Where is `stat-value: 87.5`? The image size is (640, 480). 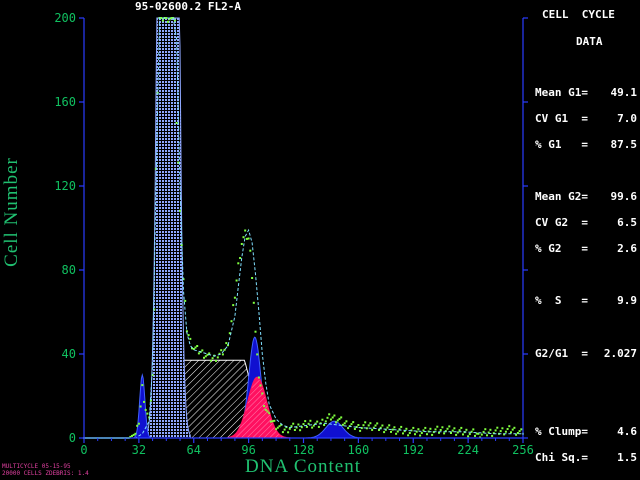
stat-value: 87.5 is located at coordinates (624, 144).